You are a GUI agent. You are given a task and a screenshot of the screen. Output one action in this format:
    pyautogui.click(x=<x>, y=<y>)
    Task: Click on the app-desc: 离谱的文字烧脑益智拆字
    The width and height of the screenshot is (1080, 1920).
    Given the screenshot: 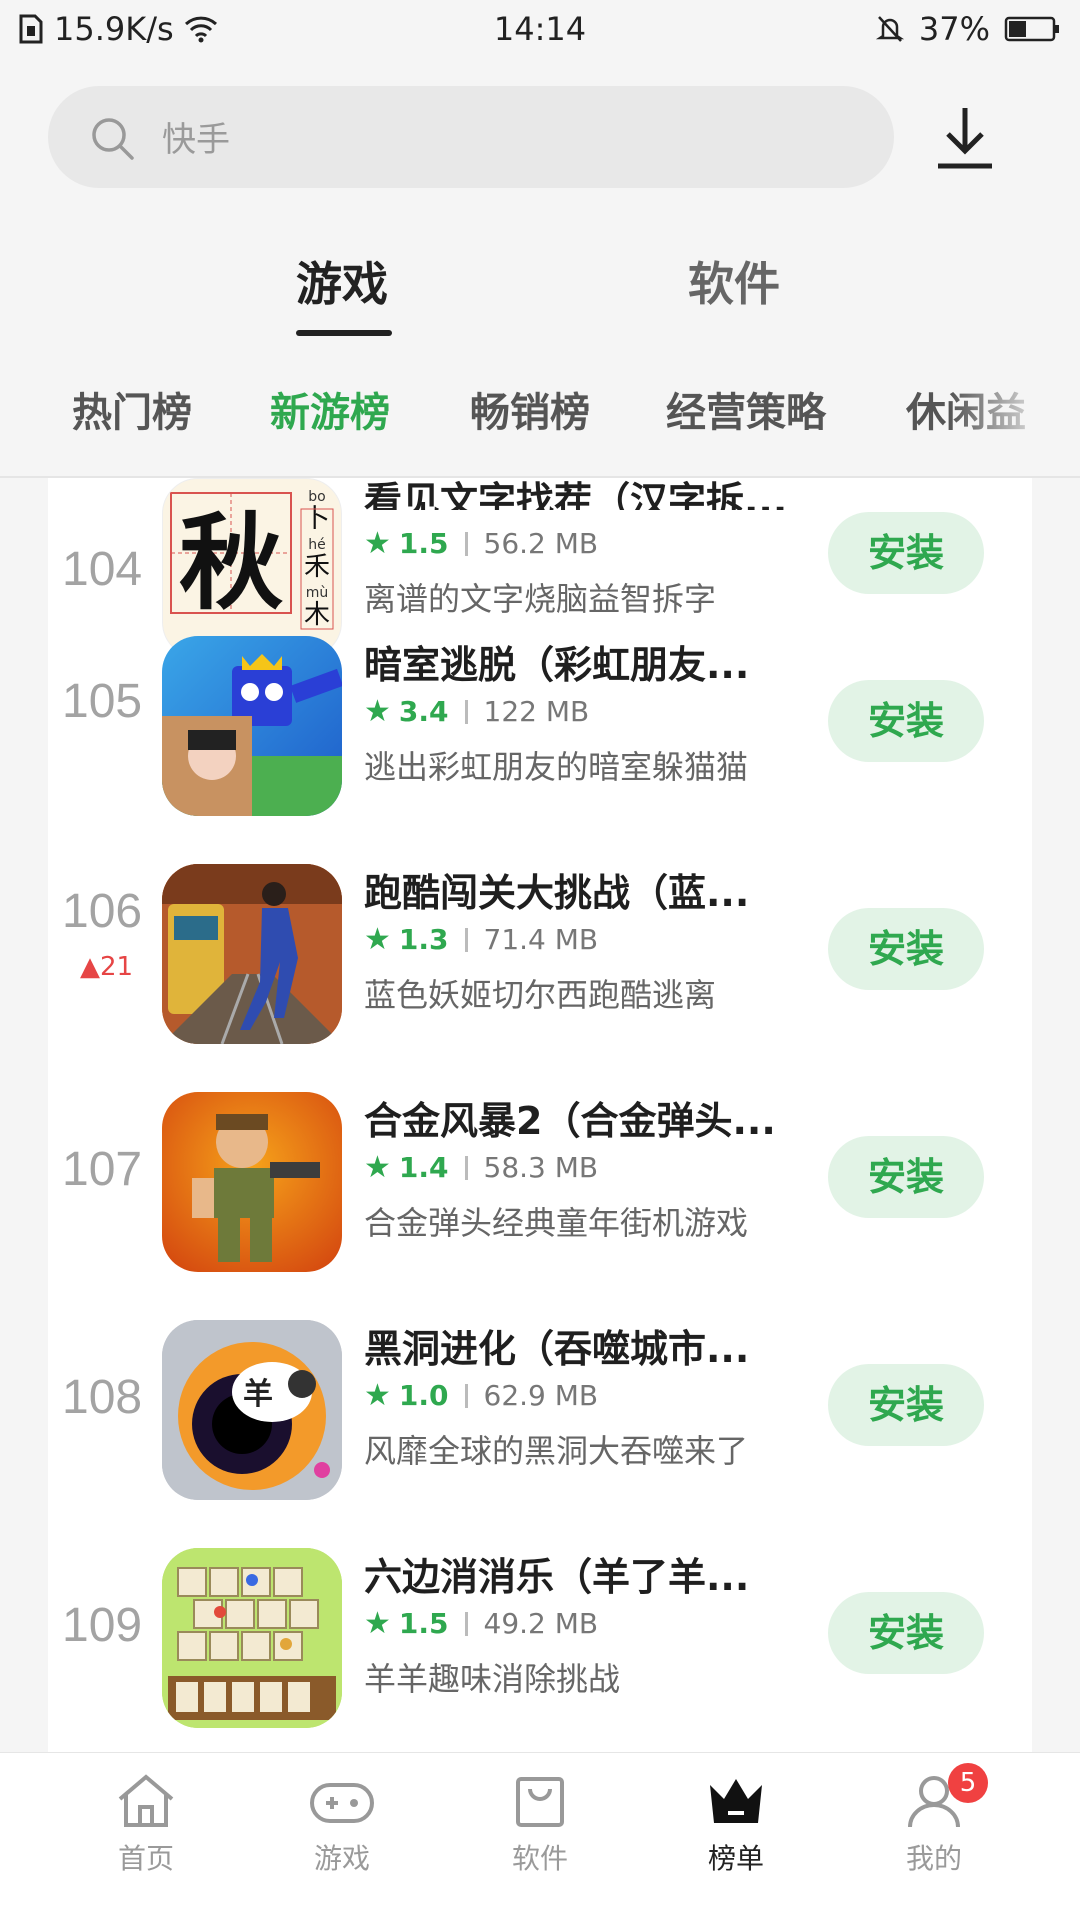 What is the action you would take?
    pyautogui.click(x=540, y=599)
    